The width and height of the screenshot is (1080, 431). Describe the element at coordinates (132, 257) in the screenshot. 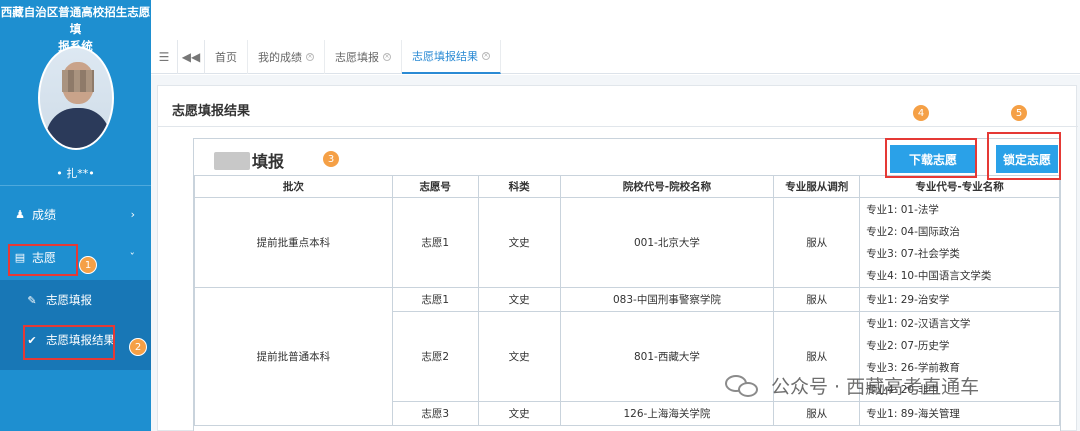

I see `chevron-down-icon: ˇ` at that location.